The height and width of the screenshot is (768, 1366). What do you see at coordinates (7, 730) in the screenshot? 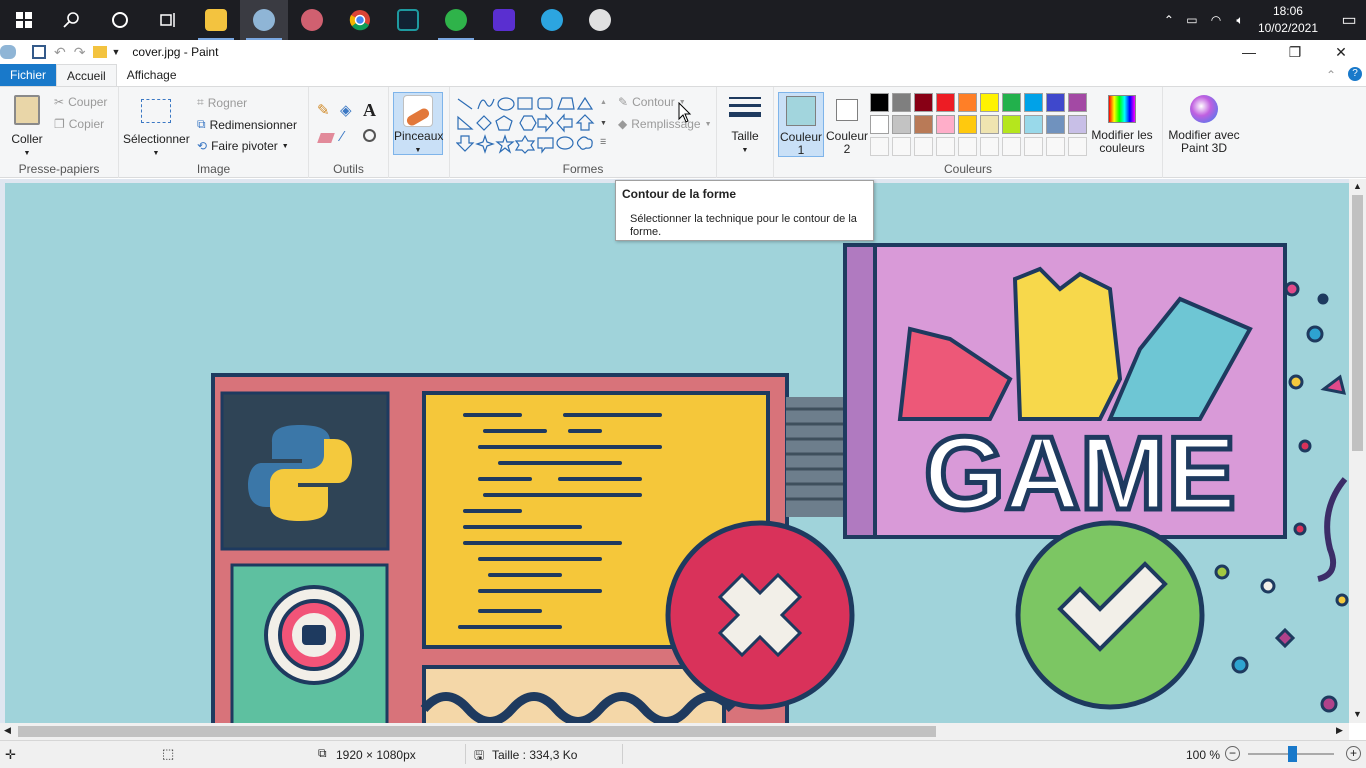
I see `scroll-left-icon: ◀` at bounding box center [7, 730].